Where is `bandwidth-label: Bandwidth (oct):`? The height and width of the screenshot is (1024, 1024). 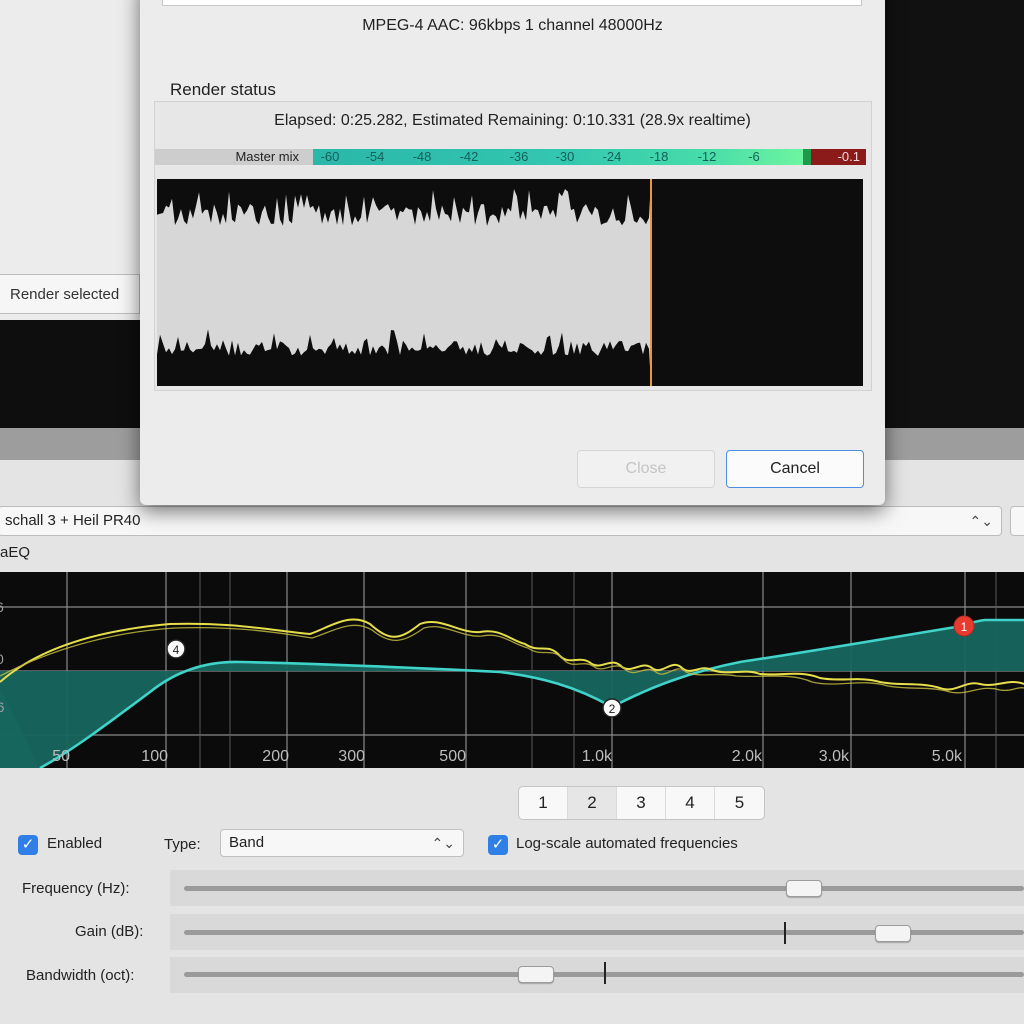 bandwidth-label: Bandwidth (oct): is located at coordinates (80, 975).